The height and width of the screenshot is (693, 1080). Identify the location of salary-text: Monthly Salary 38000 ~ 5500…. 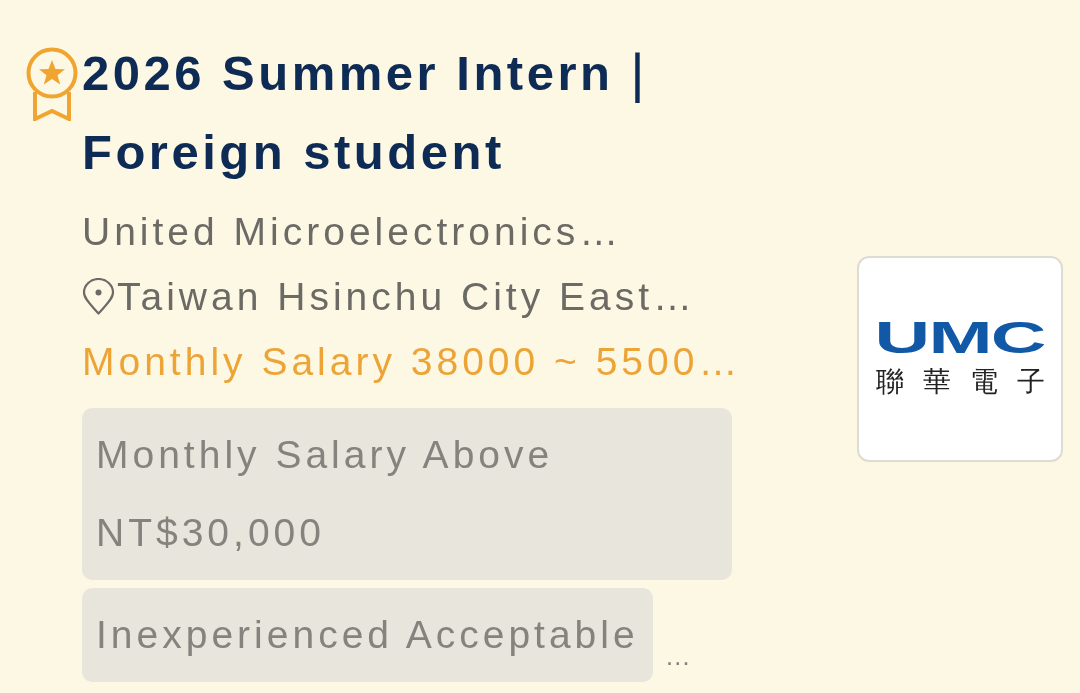
(412, 362).